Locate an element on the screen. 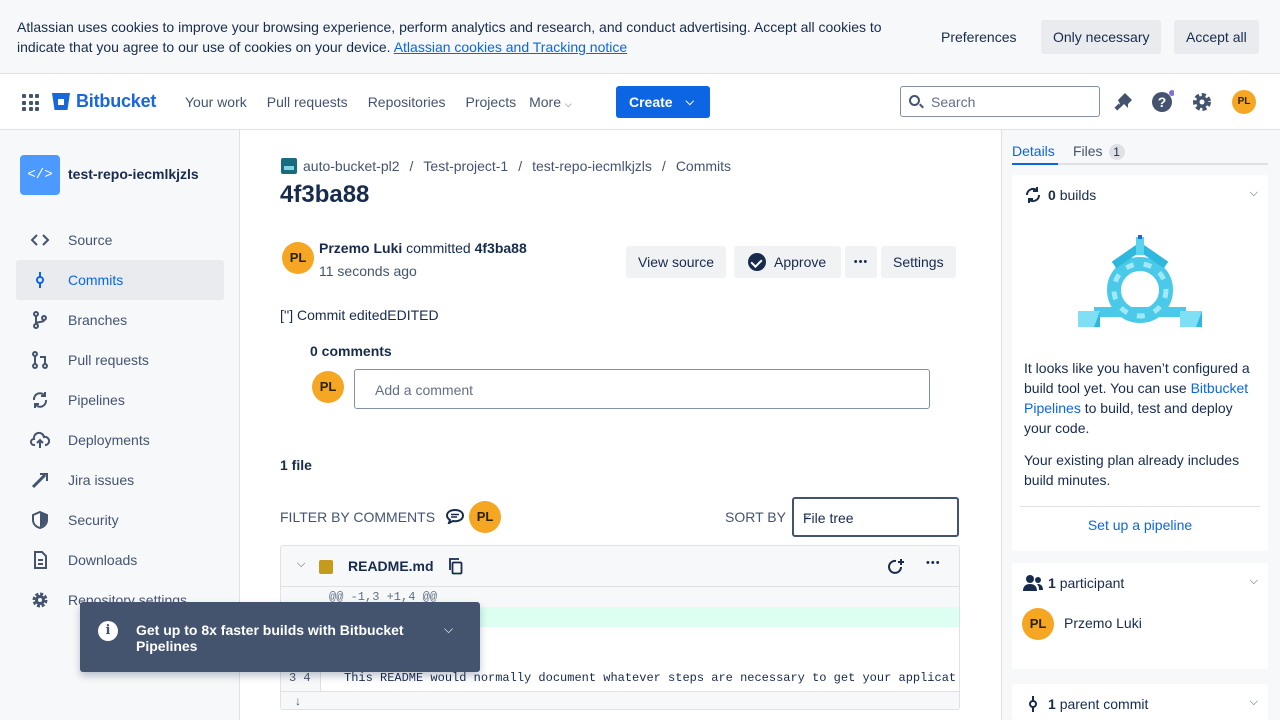  sidebar-item-downloads: Downloads is located at coordinates (120, 560).